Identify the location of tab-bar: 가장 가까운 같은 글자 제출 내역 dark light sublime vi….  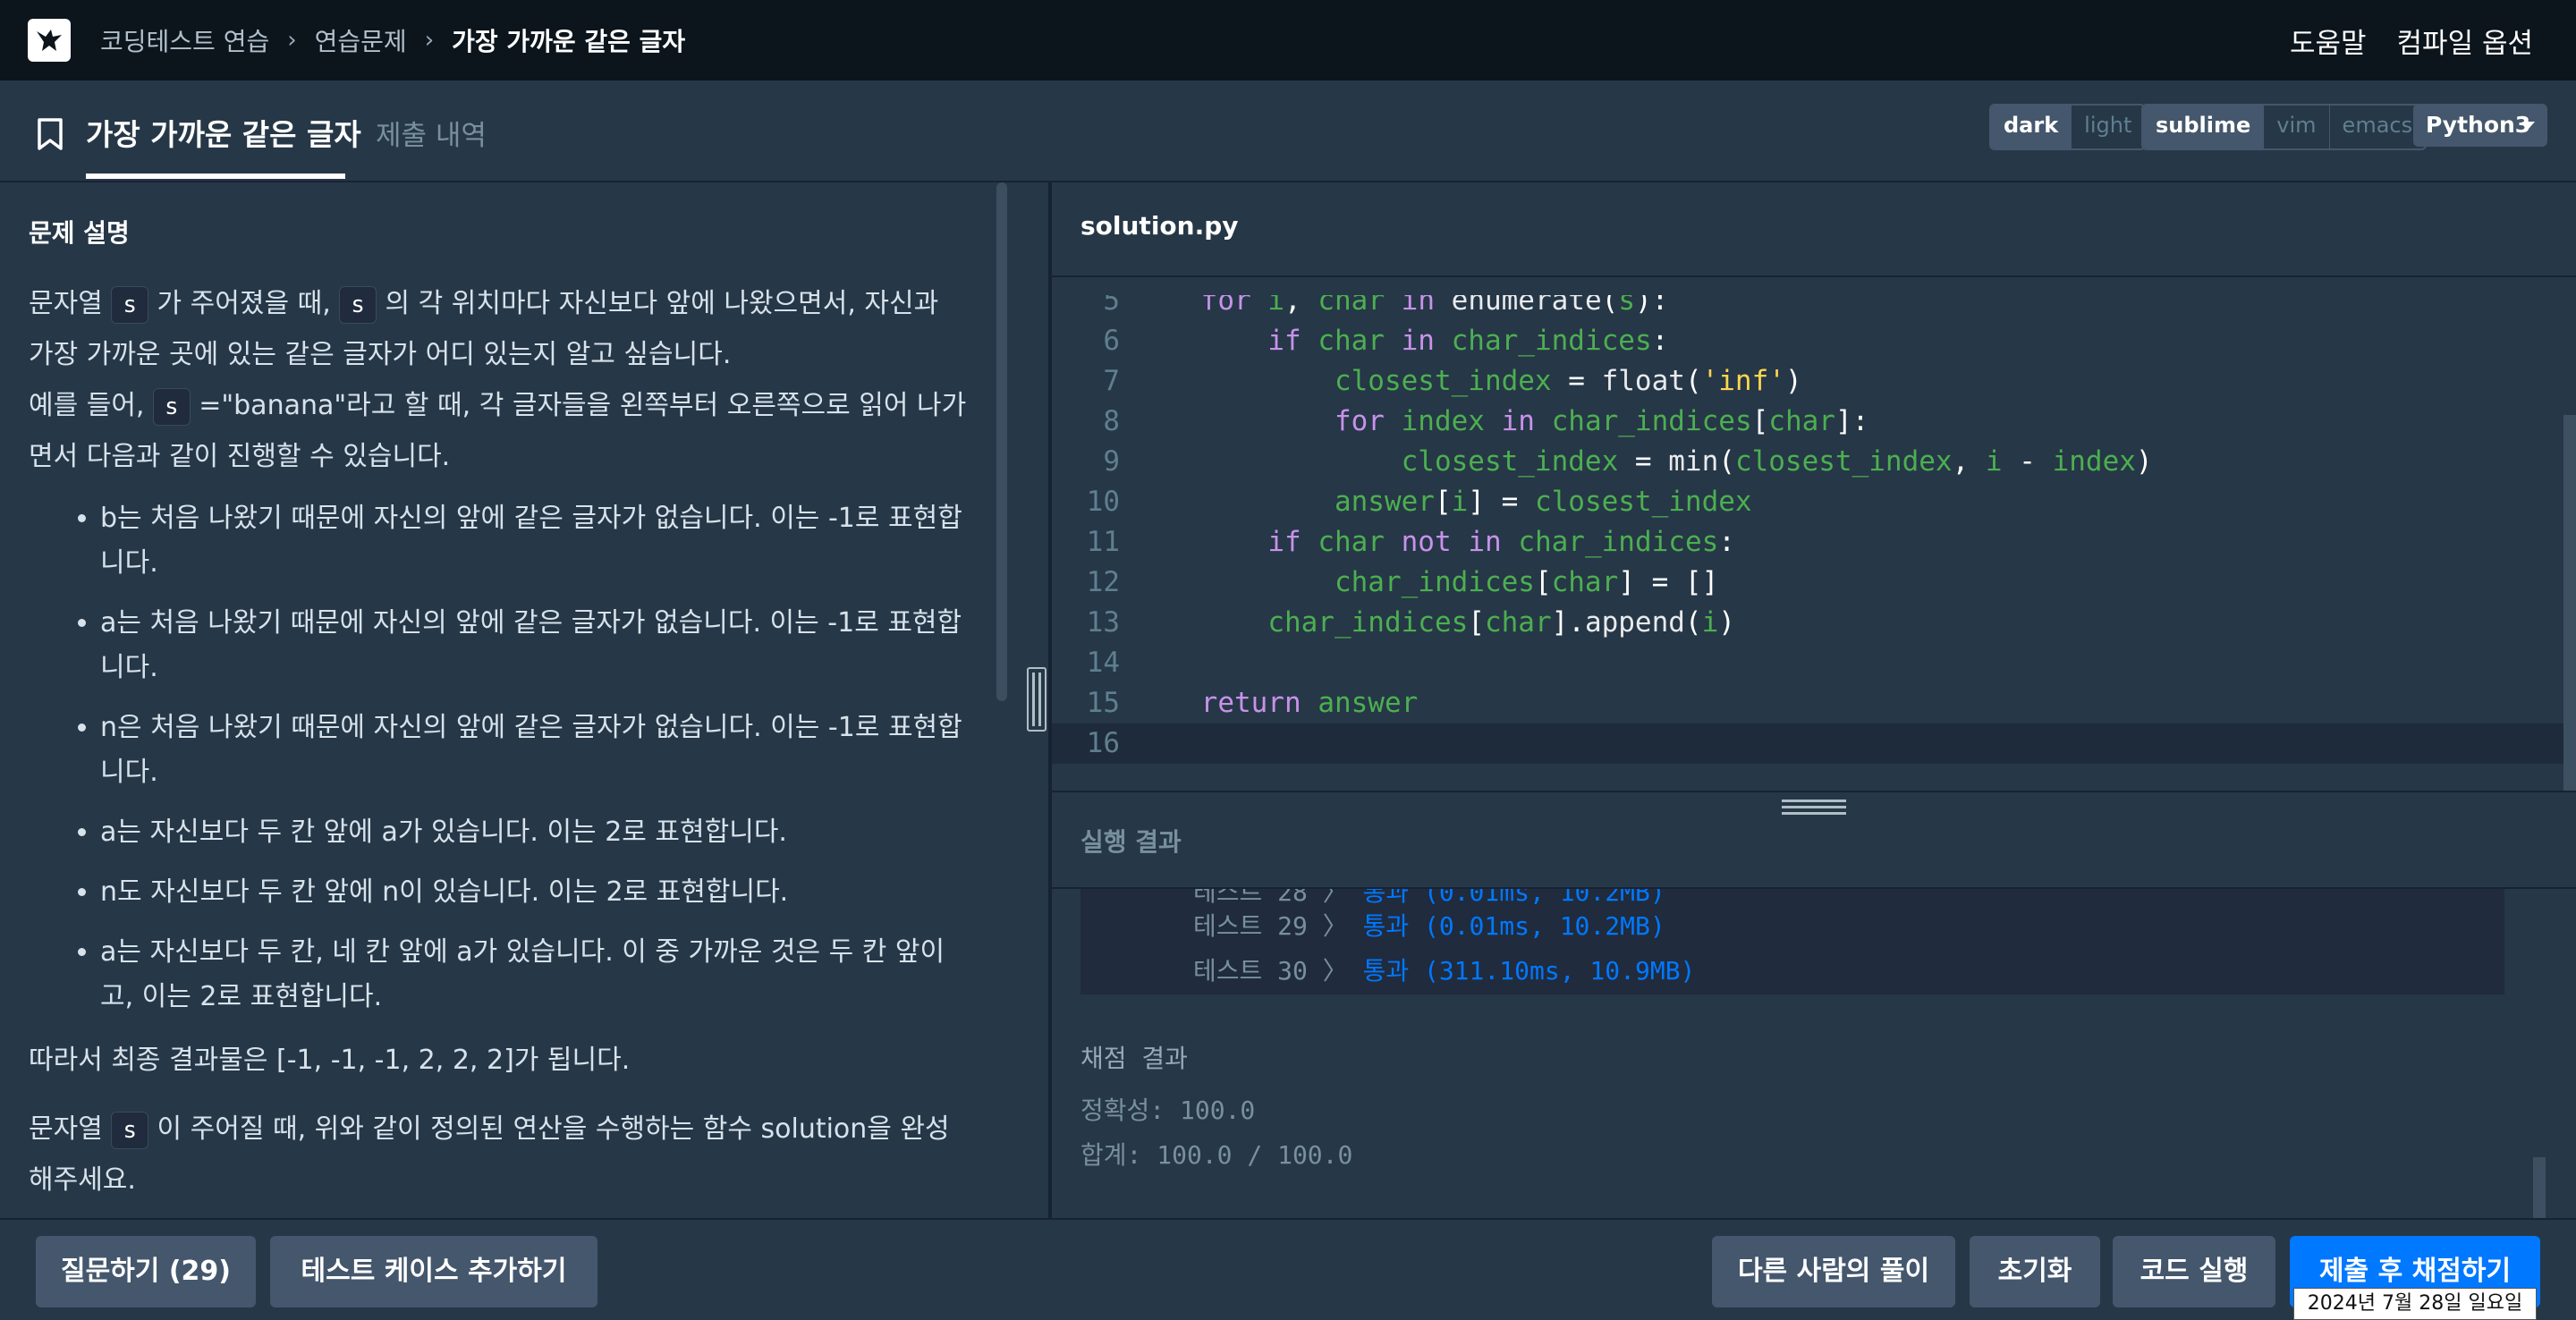
(1288, 131).